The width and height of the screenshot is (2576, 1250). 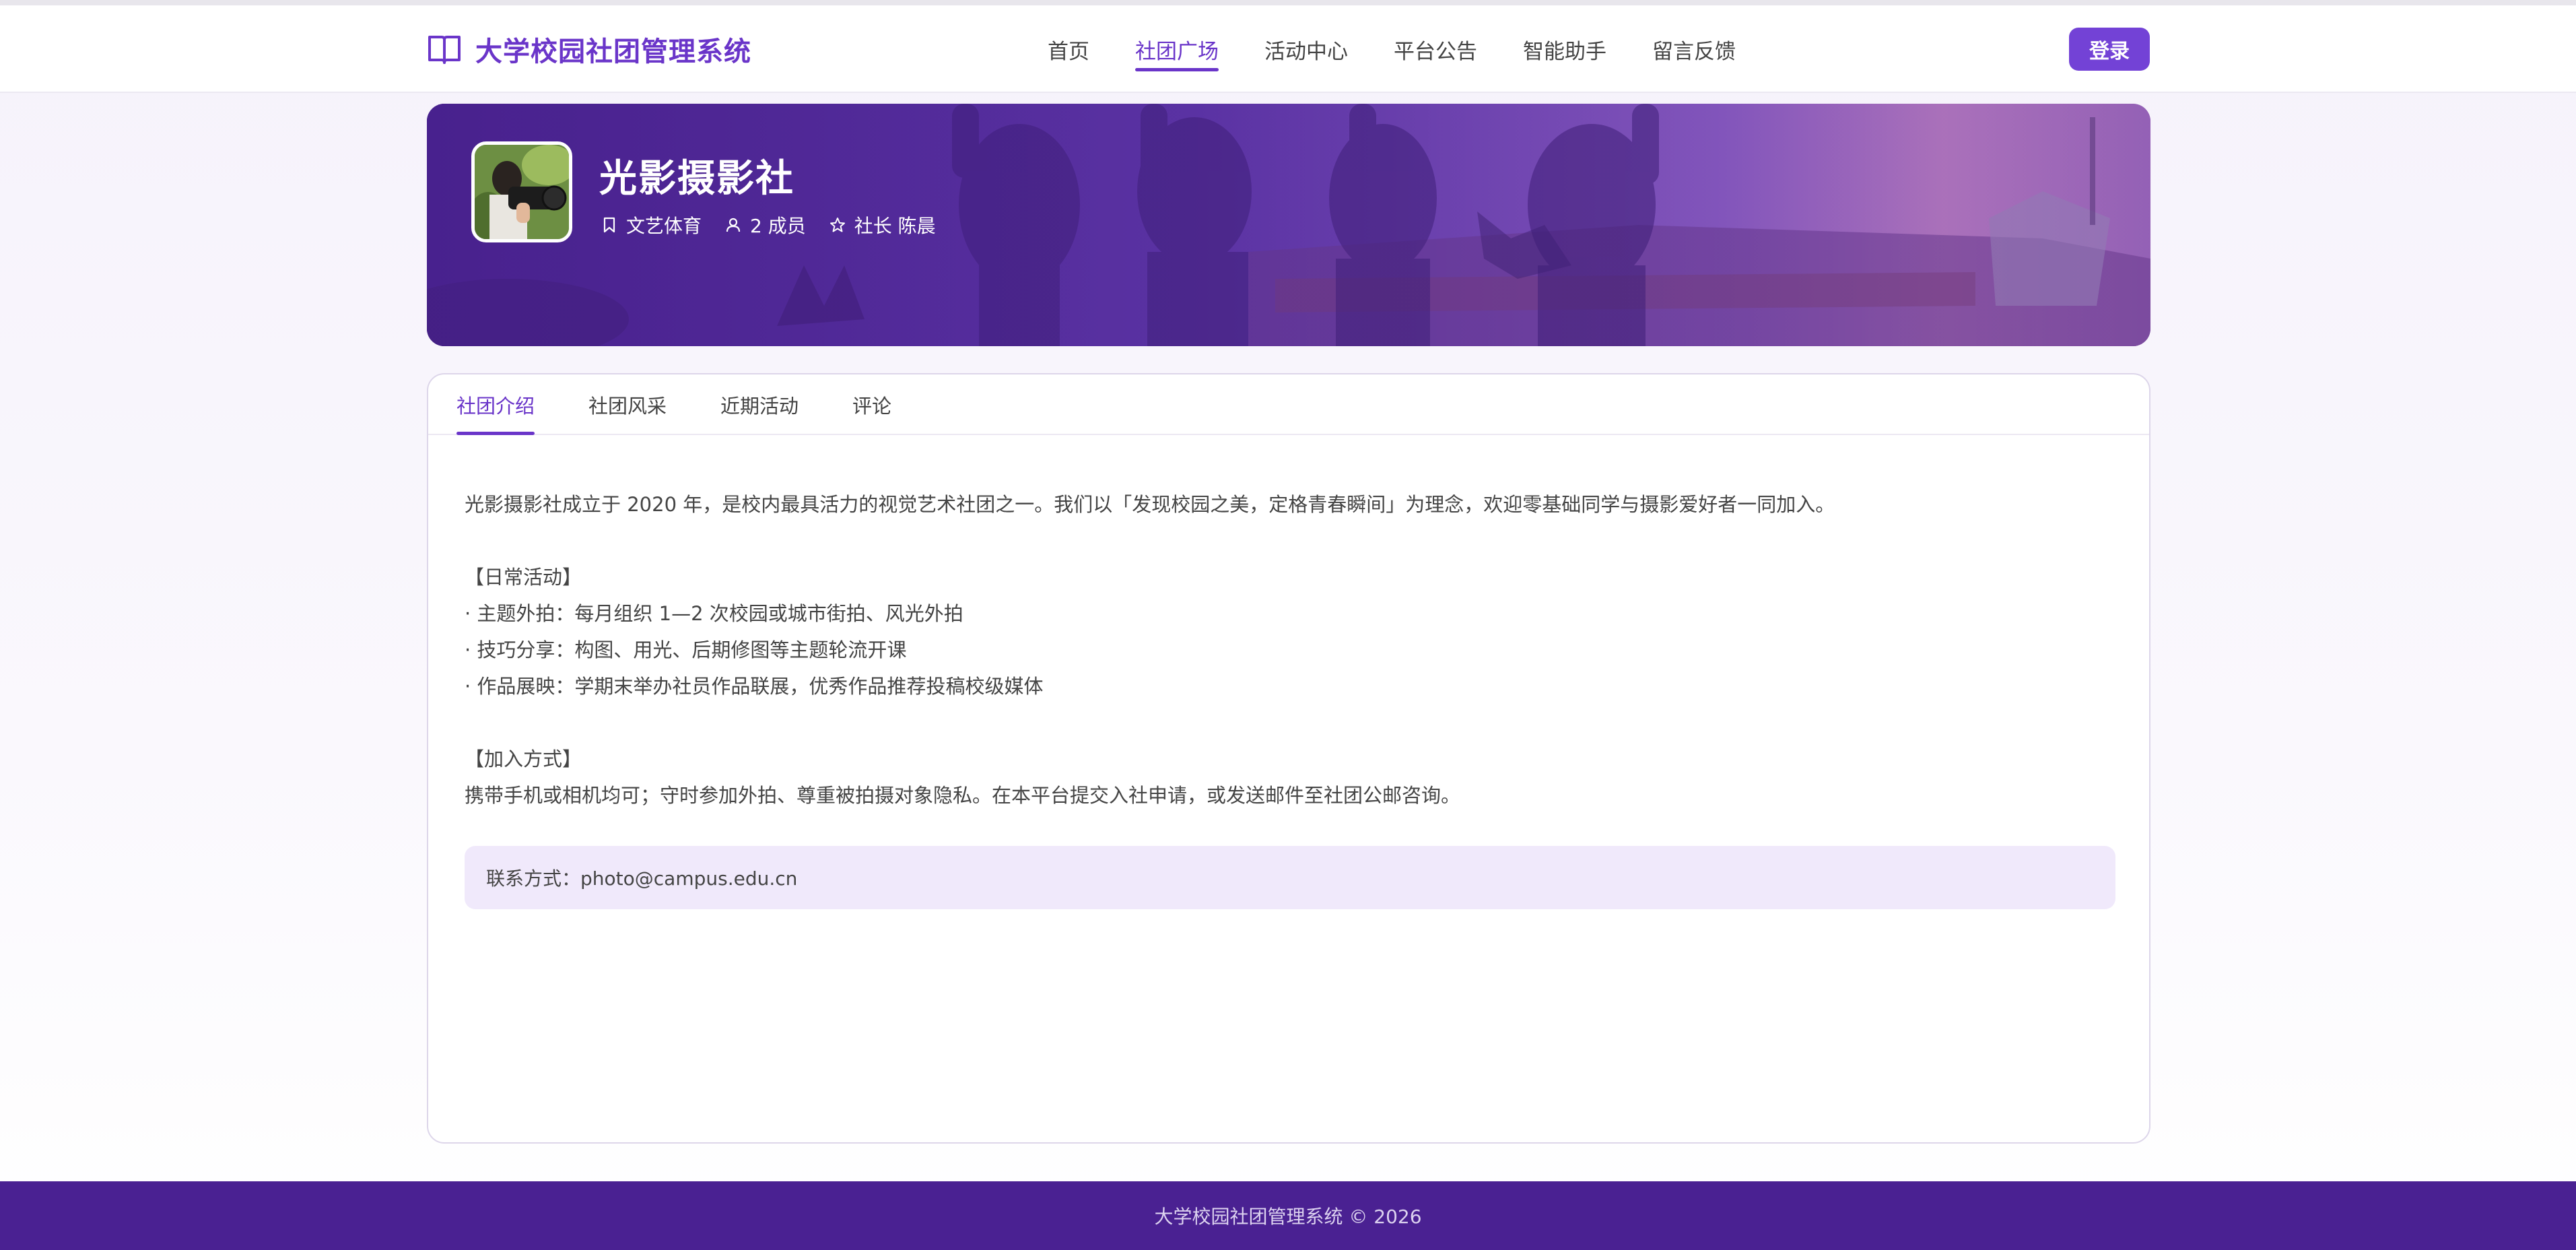 I want to click on nav-club-square: 社团广场, so click(x=1177, y=49).